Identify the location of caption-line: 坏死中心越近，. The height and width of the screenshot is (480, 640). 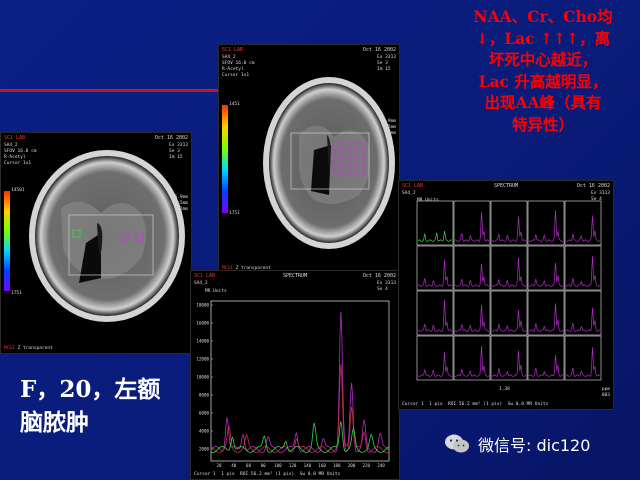
(543, 59).